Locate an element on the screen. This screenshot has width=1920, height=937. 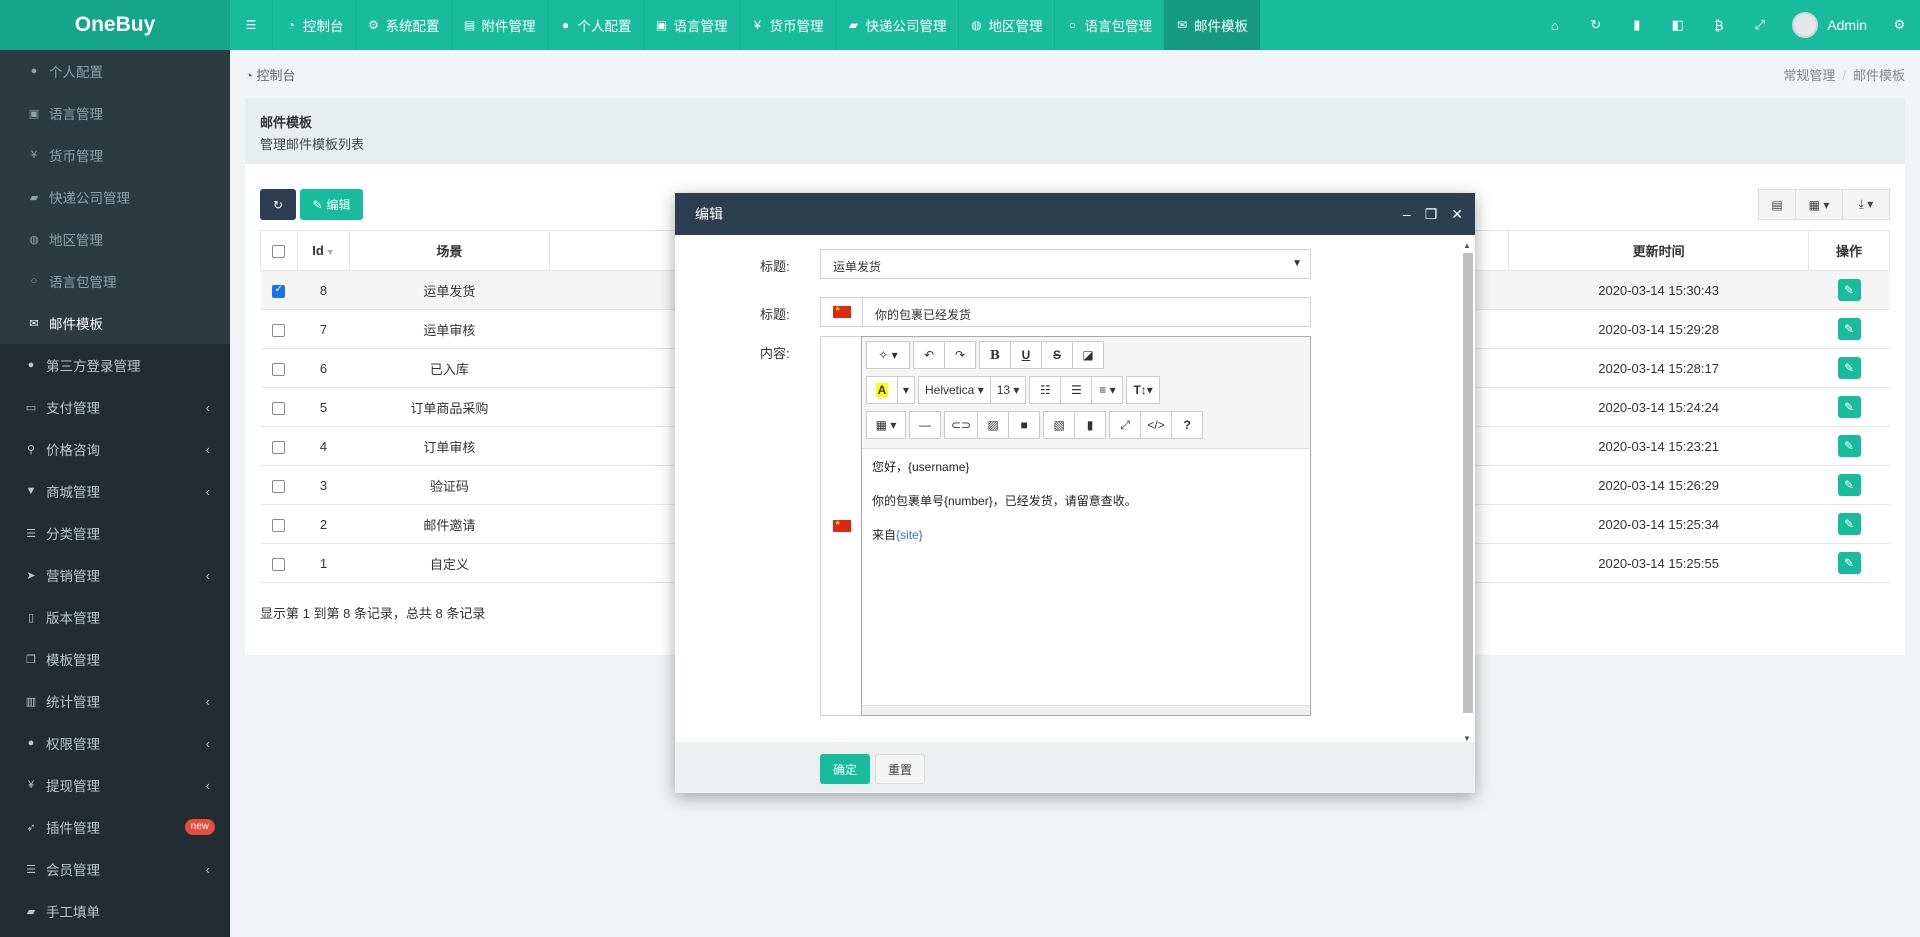
sidebar-item-currency: ¥ 货币管理 is located at coordinates (115, 155).